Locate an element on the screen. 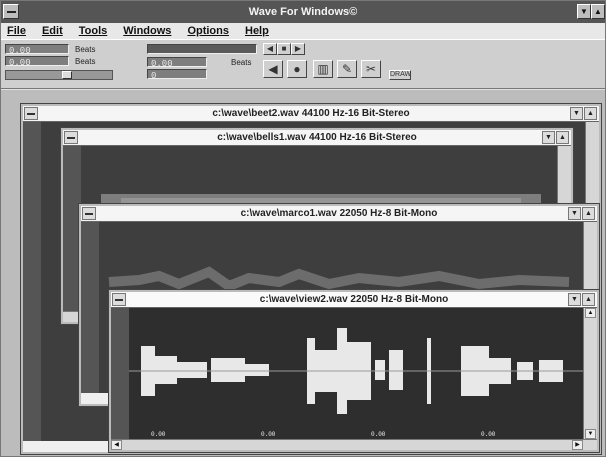 This screenshot has height=457, width=606. rewind-icon: ◀ is located at coordinates (270, 49).